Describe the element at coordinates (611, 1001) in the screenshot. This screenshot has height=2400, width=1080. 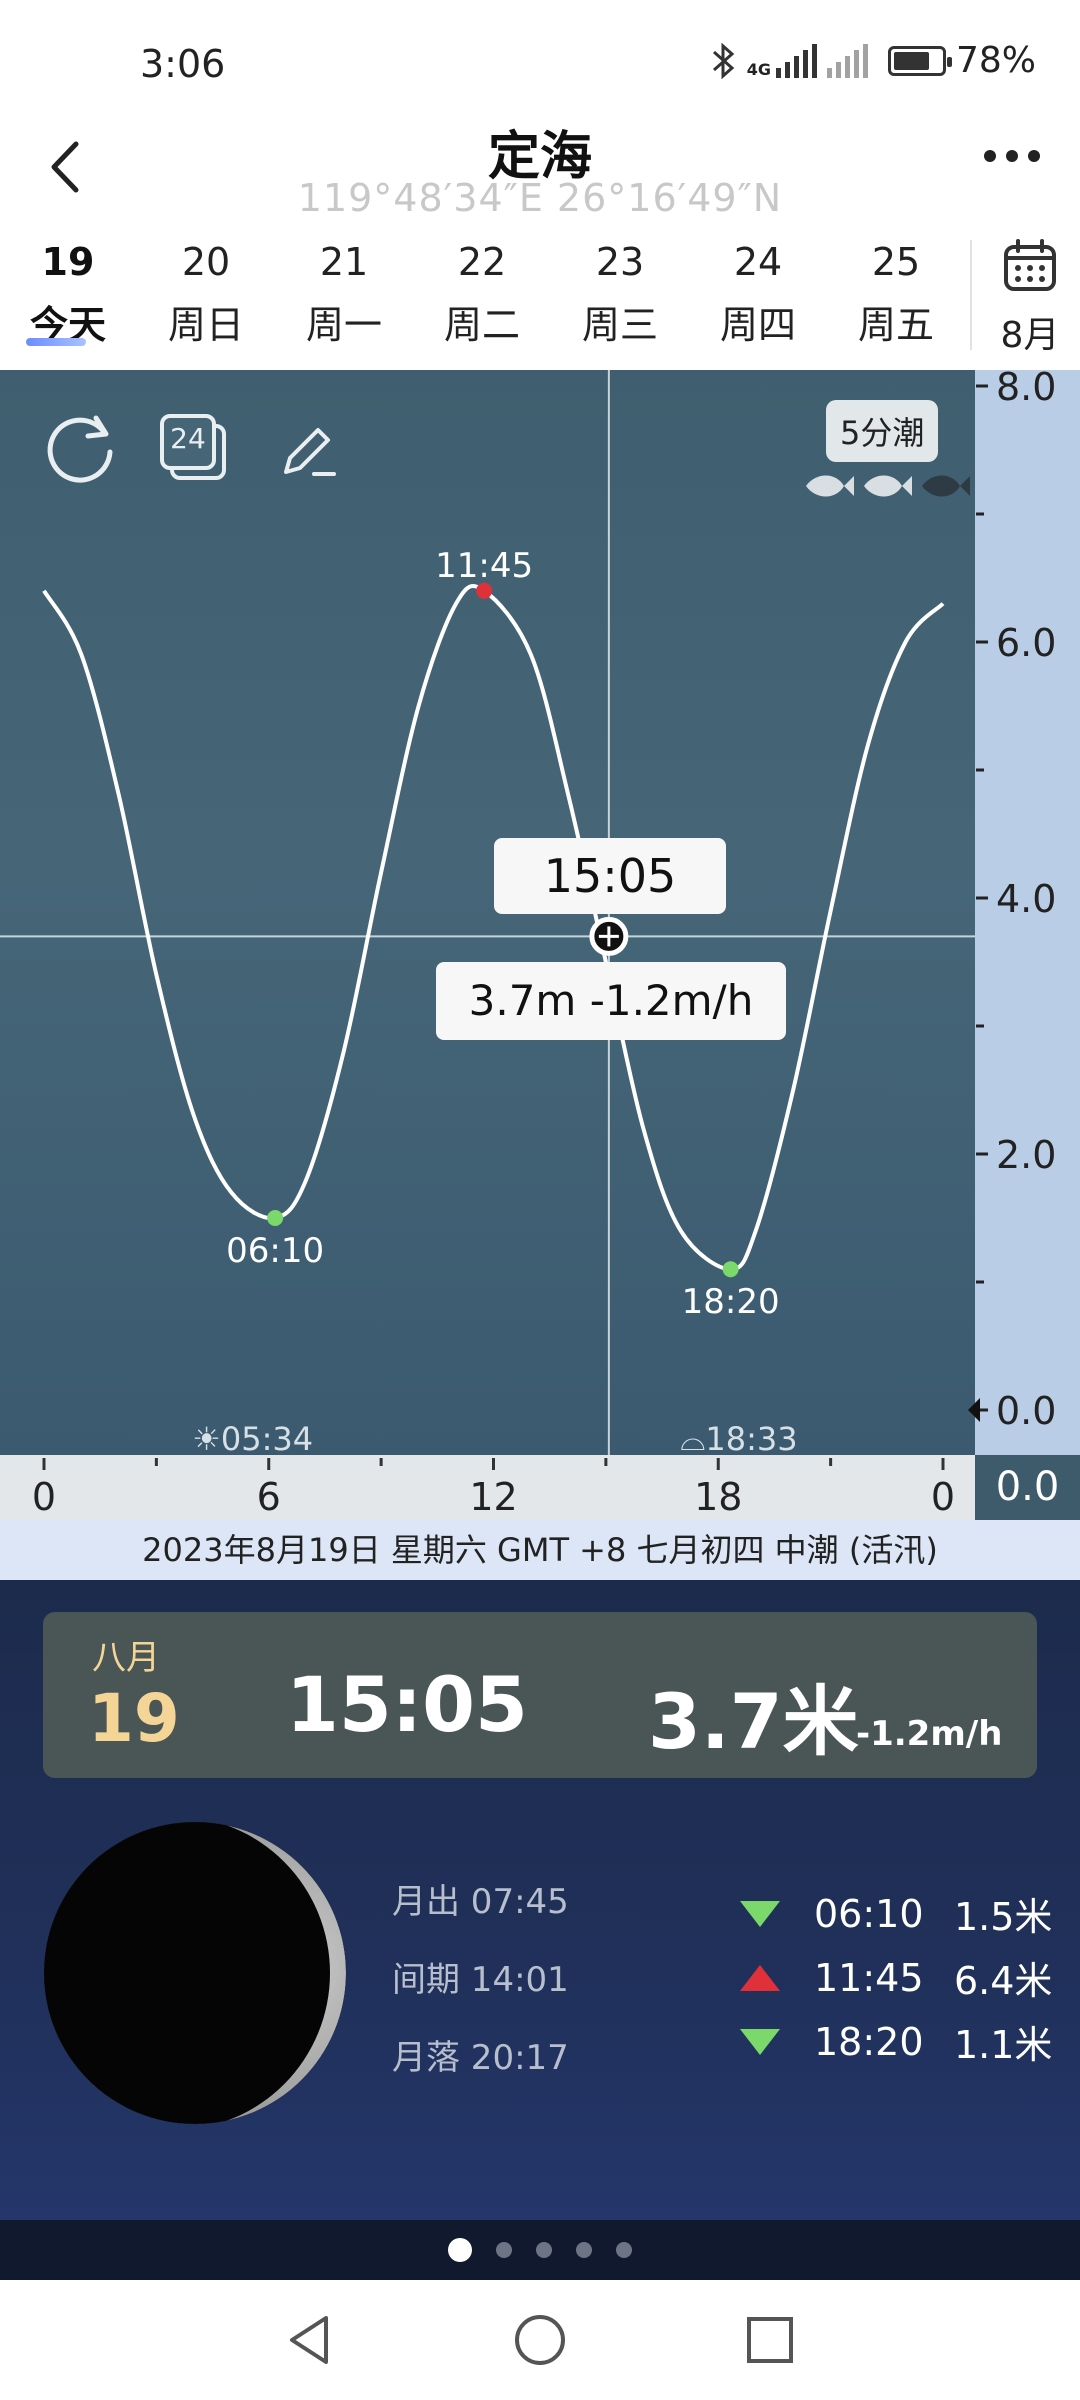
I see `cursor-value-label: 3.7m -1.2m/h` at that location.